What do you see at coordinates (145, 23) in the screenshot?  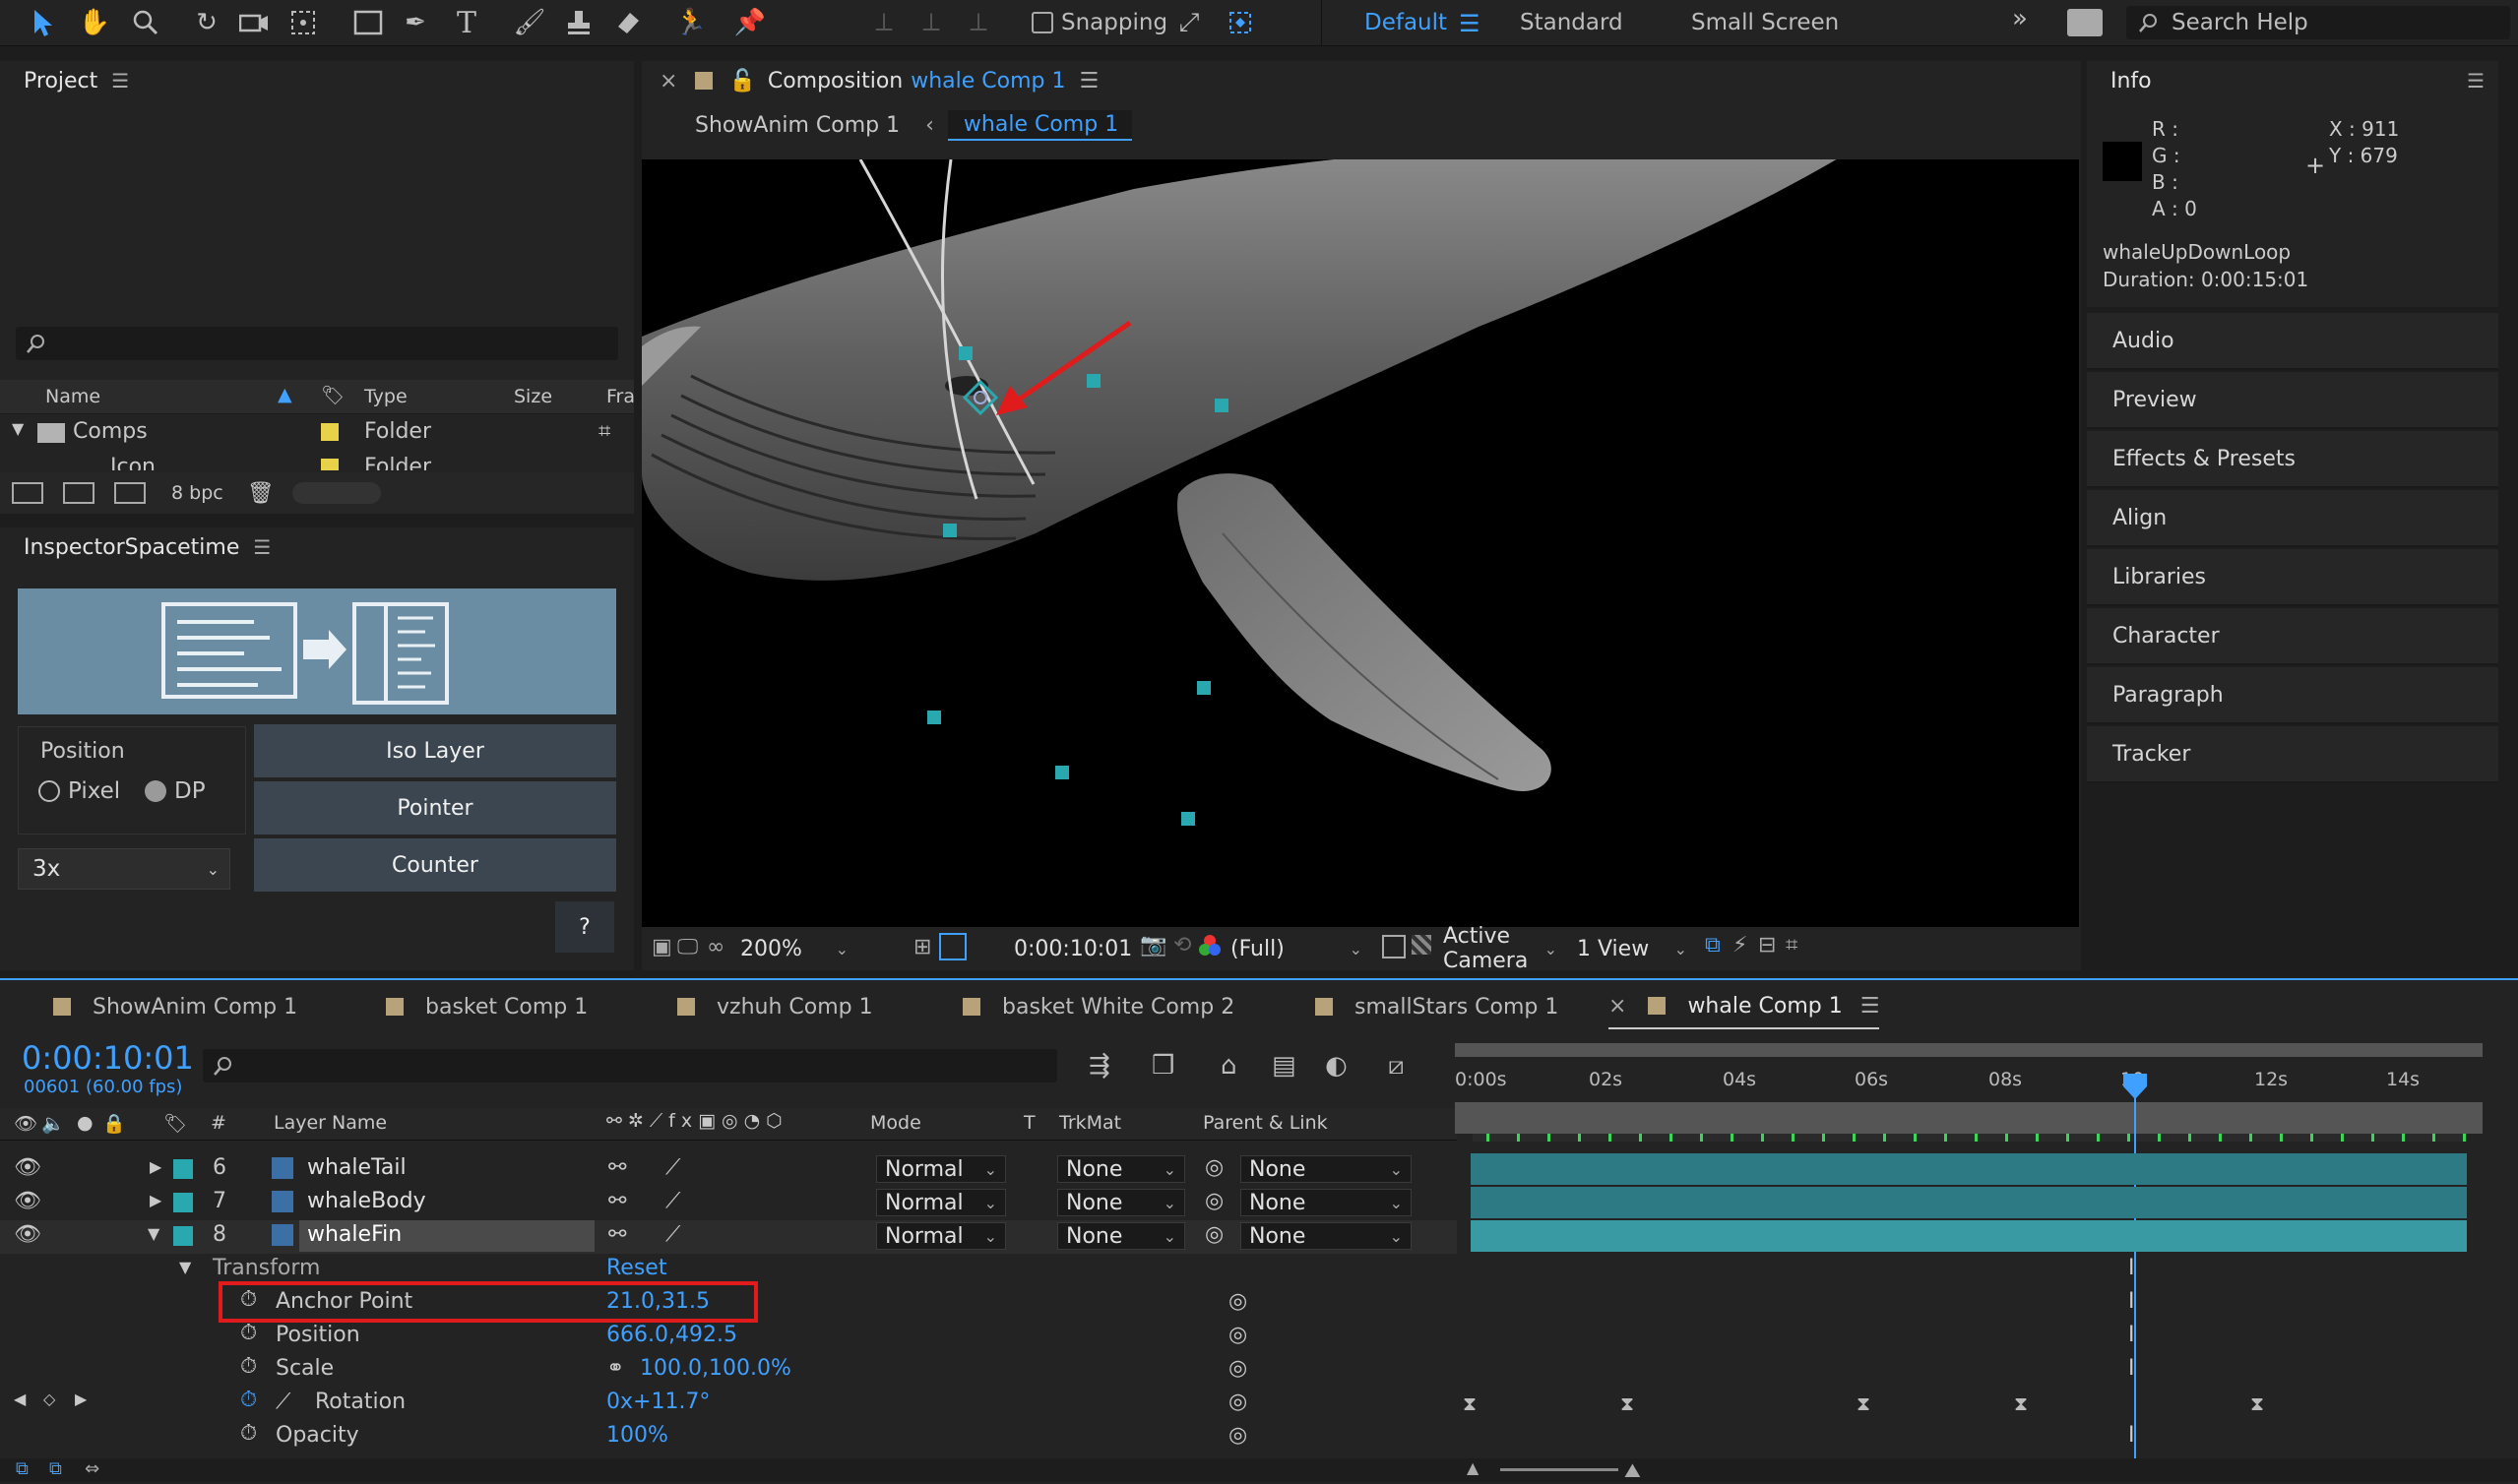 I see `zoom-tool-icon` at bounding box center [145, 23].